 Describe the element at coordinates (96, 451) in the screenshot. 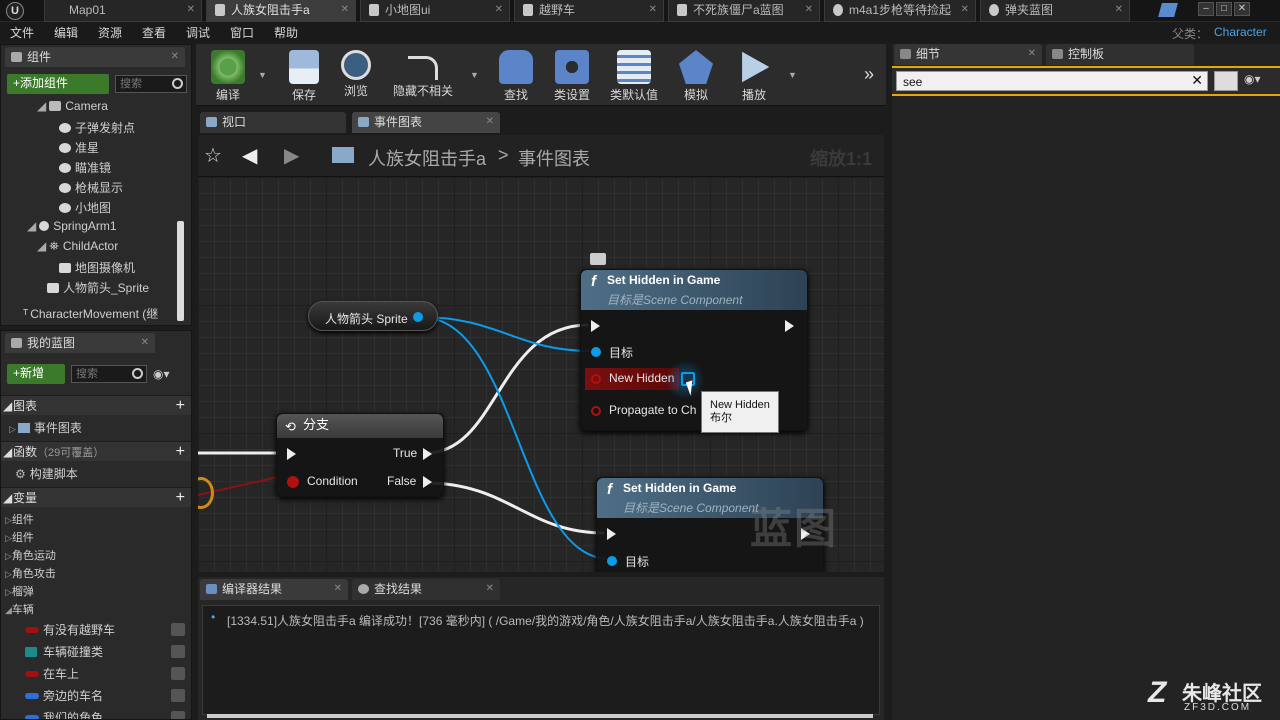

I see `section-functions: ◢ 函数（29可覆盖） +` at that location.